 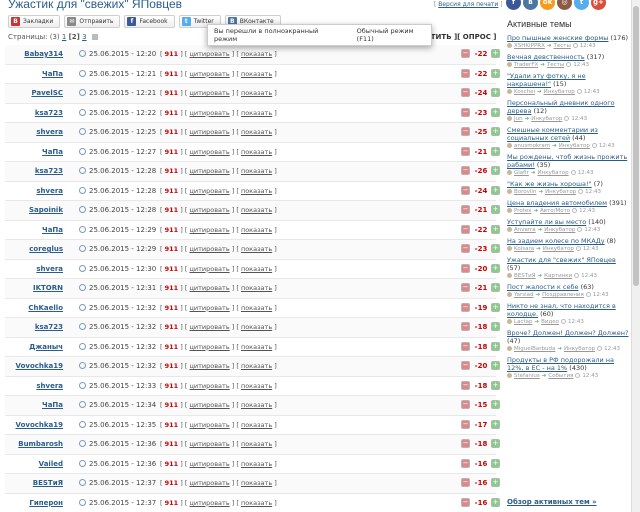 What do you see at coordinates (34, 132) in the screenshot?
I see `comment-author: shvera` at bounding box center [34, 132].